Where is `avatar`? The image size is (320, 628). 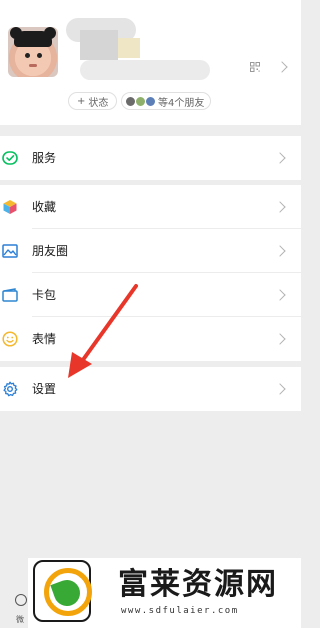 avatar is located at coordinates (33, 52).